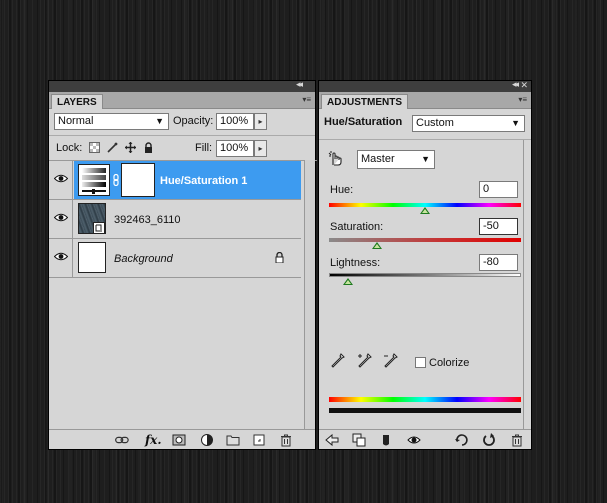 The width and height of the screenshot is (607, 503). Describe the element at coordinates (486, 189) in the screenshot. I see `hue-value: 0` at that location.